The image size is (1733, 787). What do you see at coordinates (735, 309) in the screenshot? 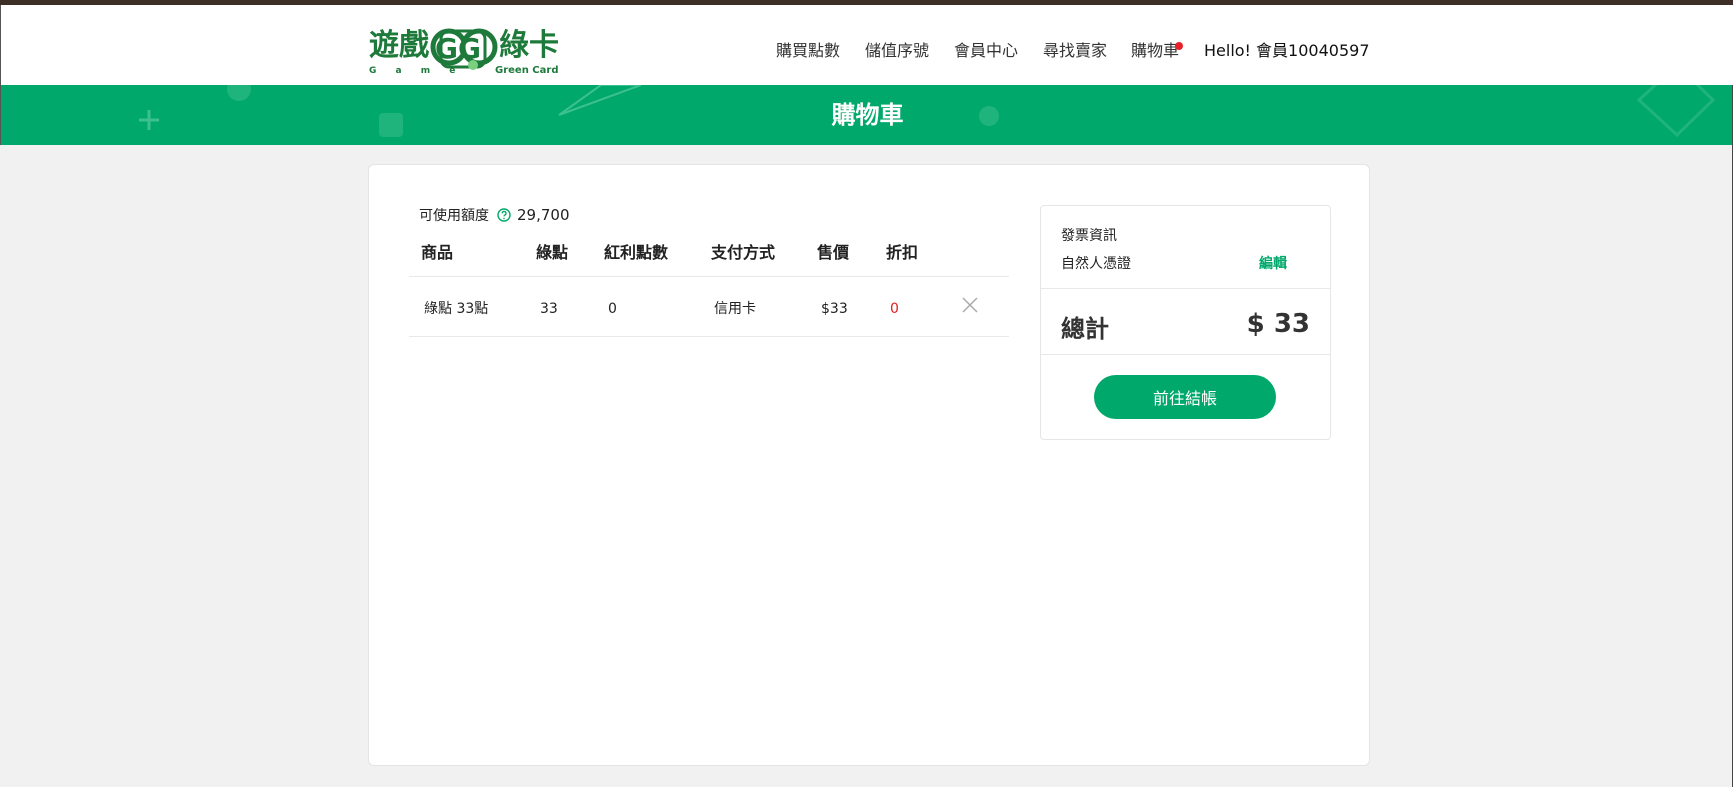
I see `cell-payment: 信用卡` at bounding box center [735, 309].